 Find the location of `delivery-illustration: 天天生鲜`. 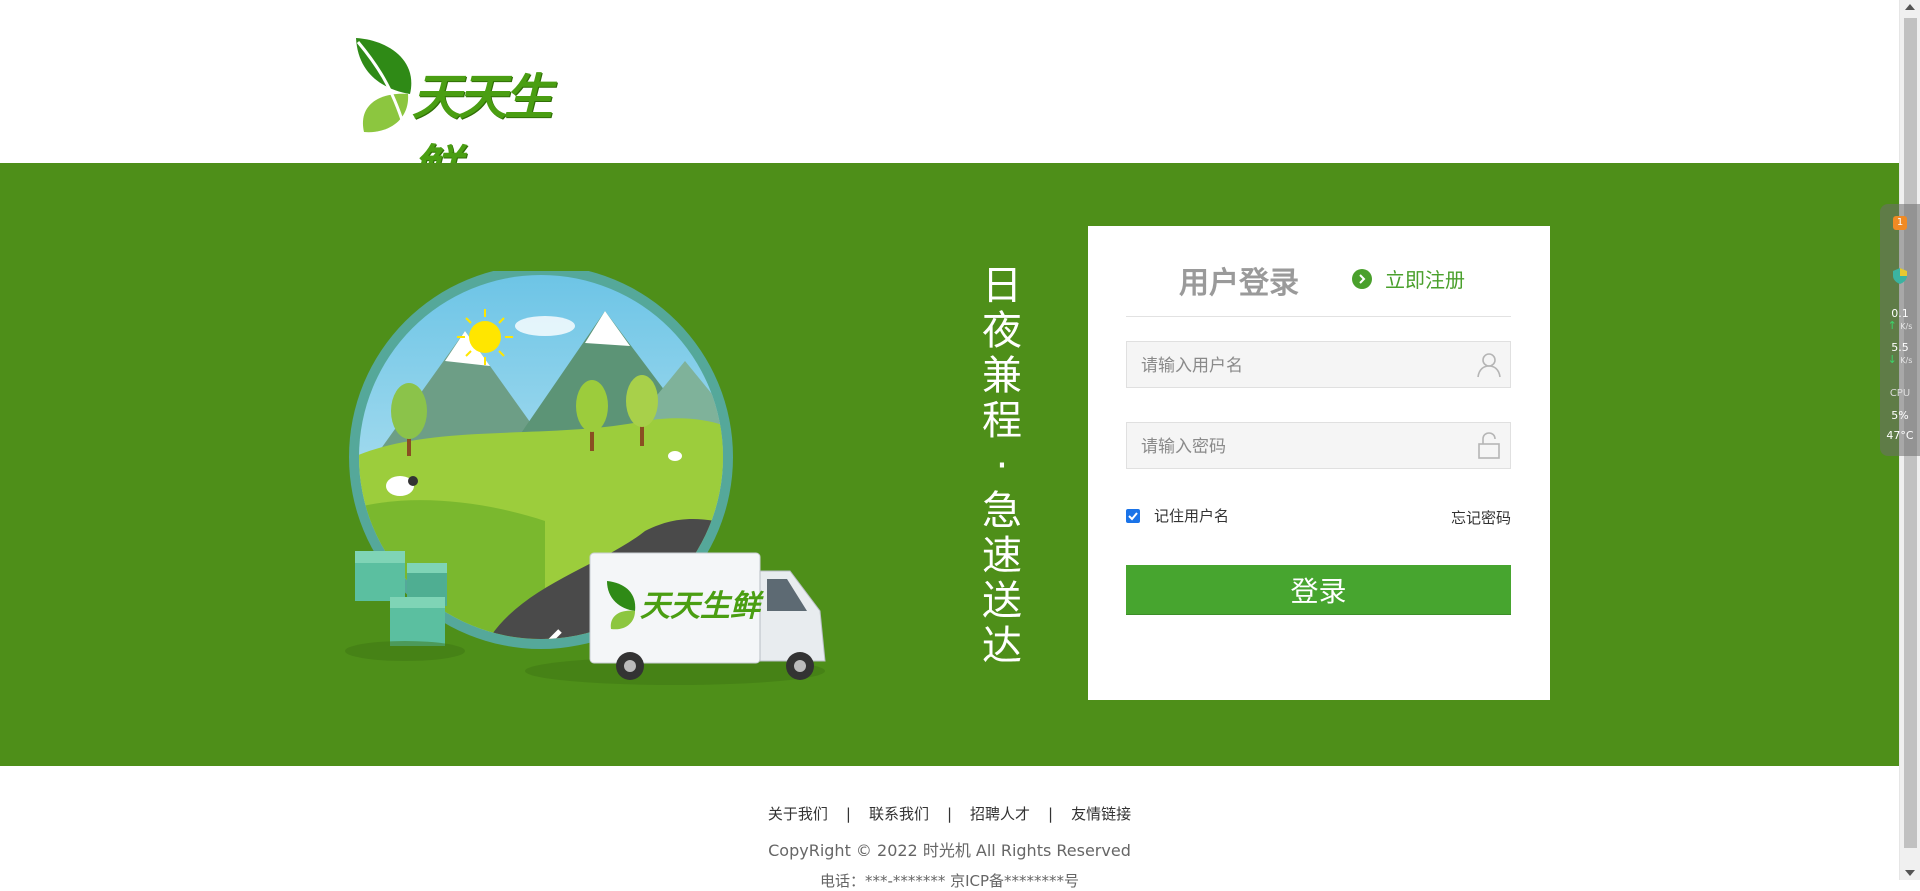

delivery-illustration: 天天生鲜 is located at coordinates (585, 478).